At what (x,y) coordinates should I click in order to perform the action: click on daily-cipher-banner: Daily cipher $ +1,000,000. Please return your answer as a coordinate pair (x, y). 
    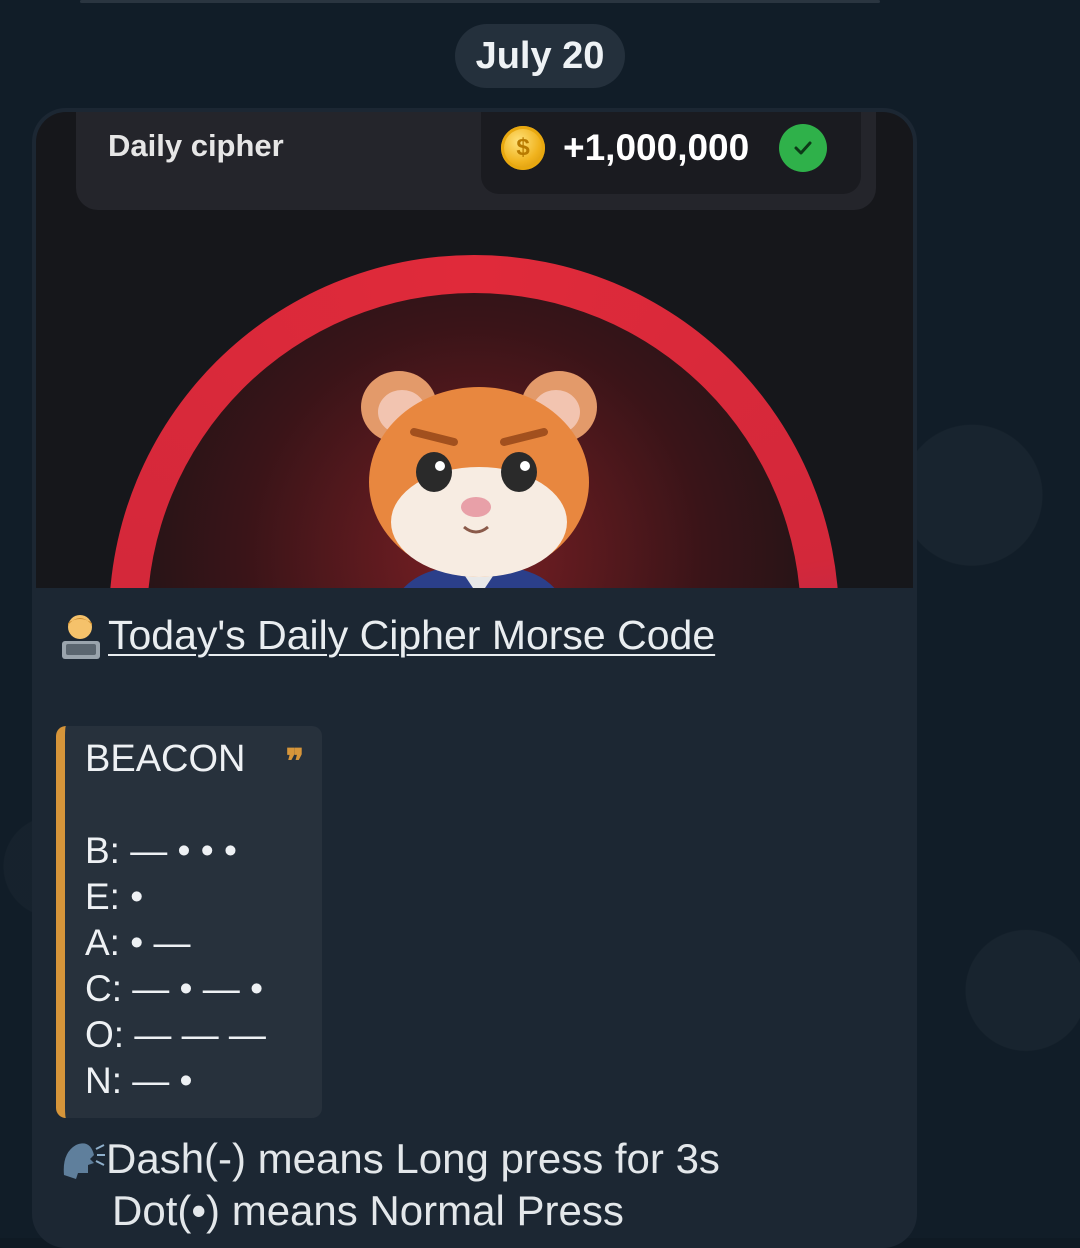
    Looking at the image, I should click on (476, 161).